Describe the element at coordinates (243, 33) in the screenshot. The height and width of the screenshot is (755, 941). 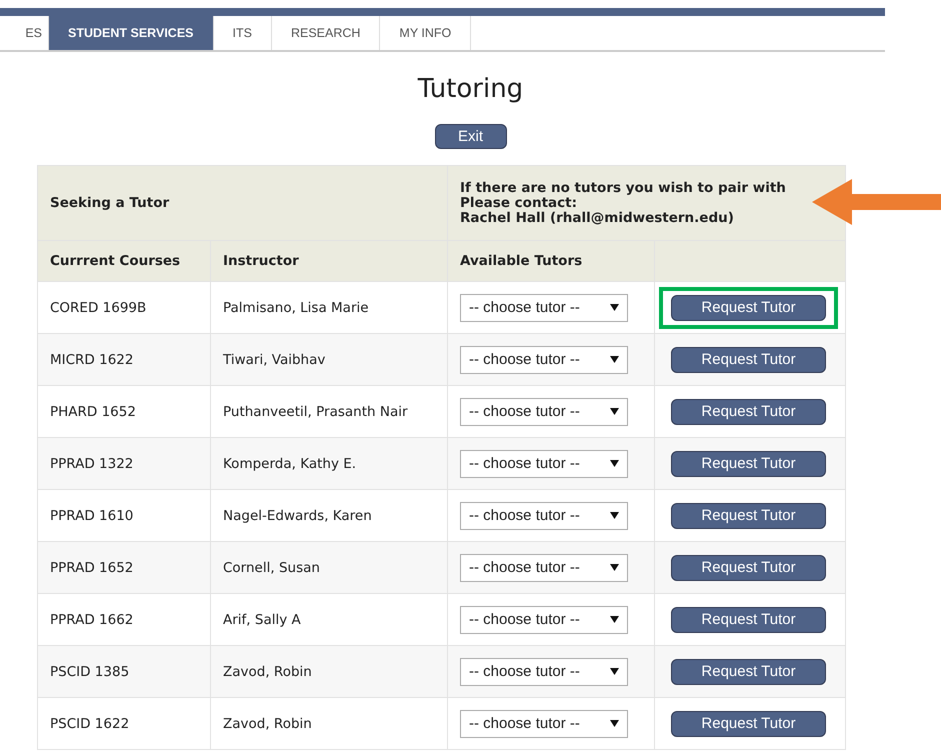
I see `nav-tab: ITS` at that location.